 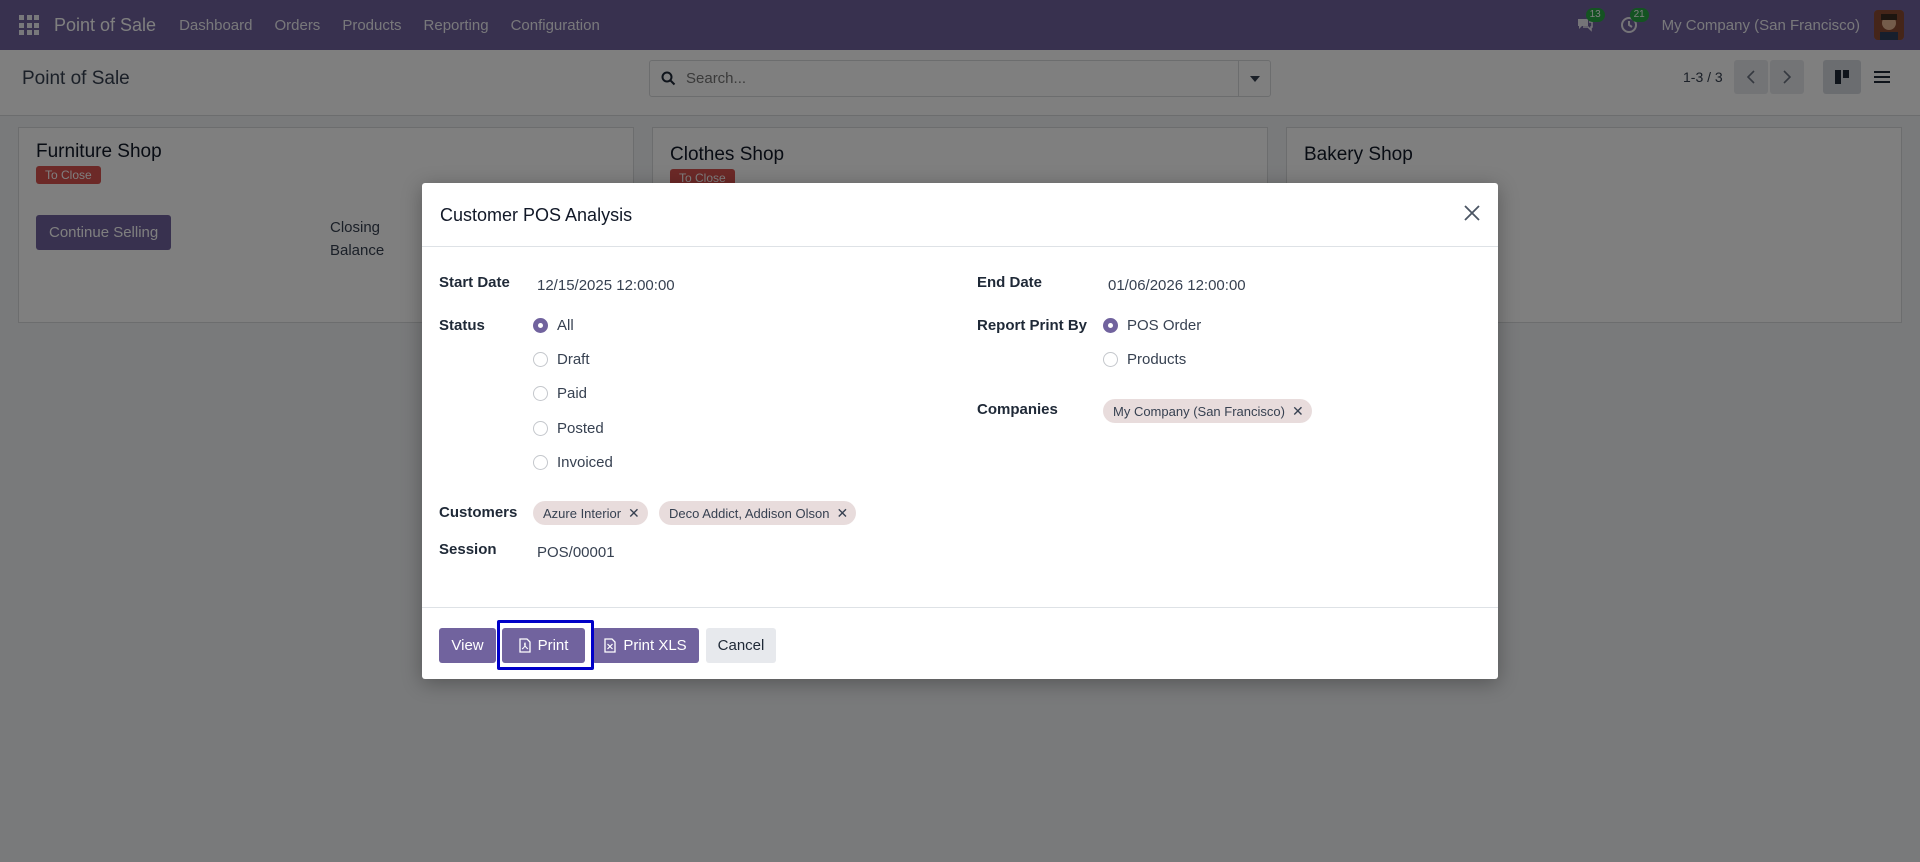 What do you see at coordinates (1032, 325) in the screenshot?
I see `report-print-by-label: Report Print By` at bounding box center [1032, 325].